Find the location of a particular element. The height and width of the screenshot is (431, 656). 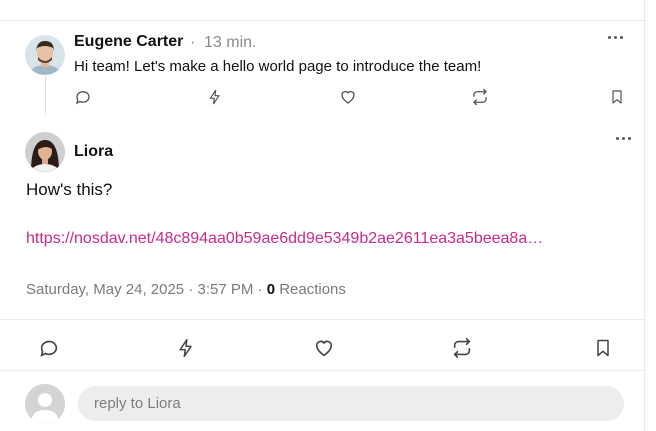

eugene-avatar is located at coordinates (45, 55).